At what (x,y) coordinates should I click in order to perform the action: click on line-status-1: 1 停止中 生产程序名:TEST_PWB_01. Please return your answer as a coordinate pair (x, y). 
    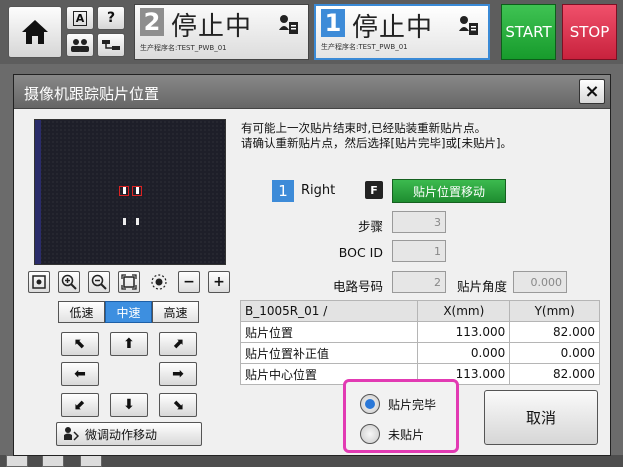
    Looking at the image, I should click on (402, 32).